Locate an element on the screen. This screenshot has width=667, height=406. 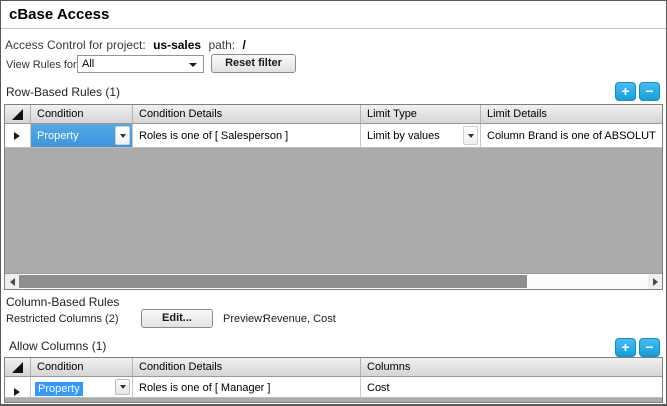
limit-type-value: Limit by values is located at coordinates (403, 136).